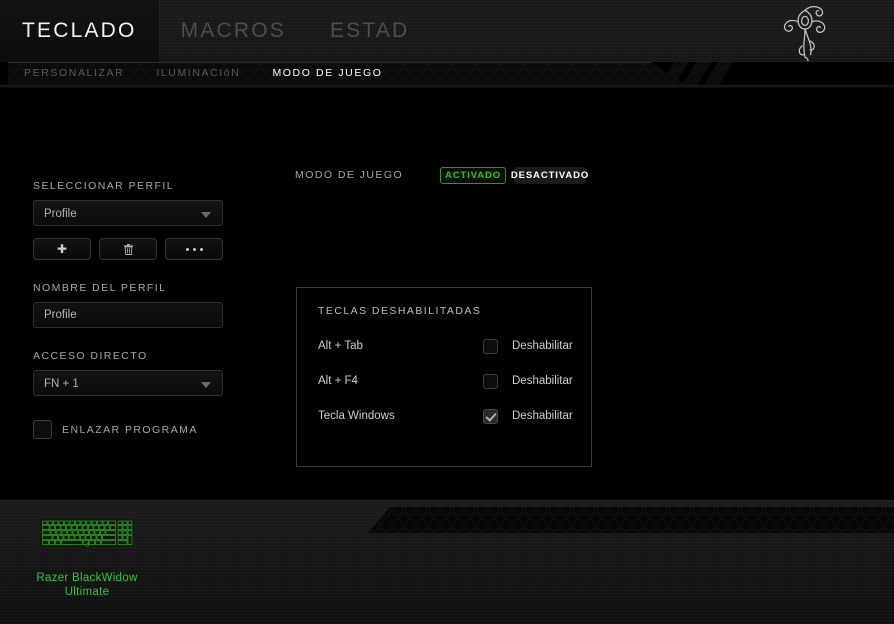 This screenshot has height=624, width=894. I want to click on main-tab-macros-label: MACROS, so click(233, 30).